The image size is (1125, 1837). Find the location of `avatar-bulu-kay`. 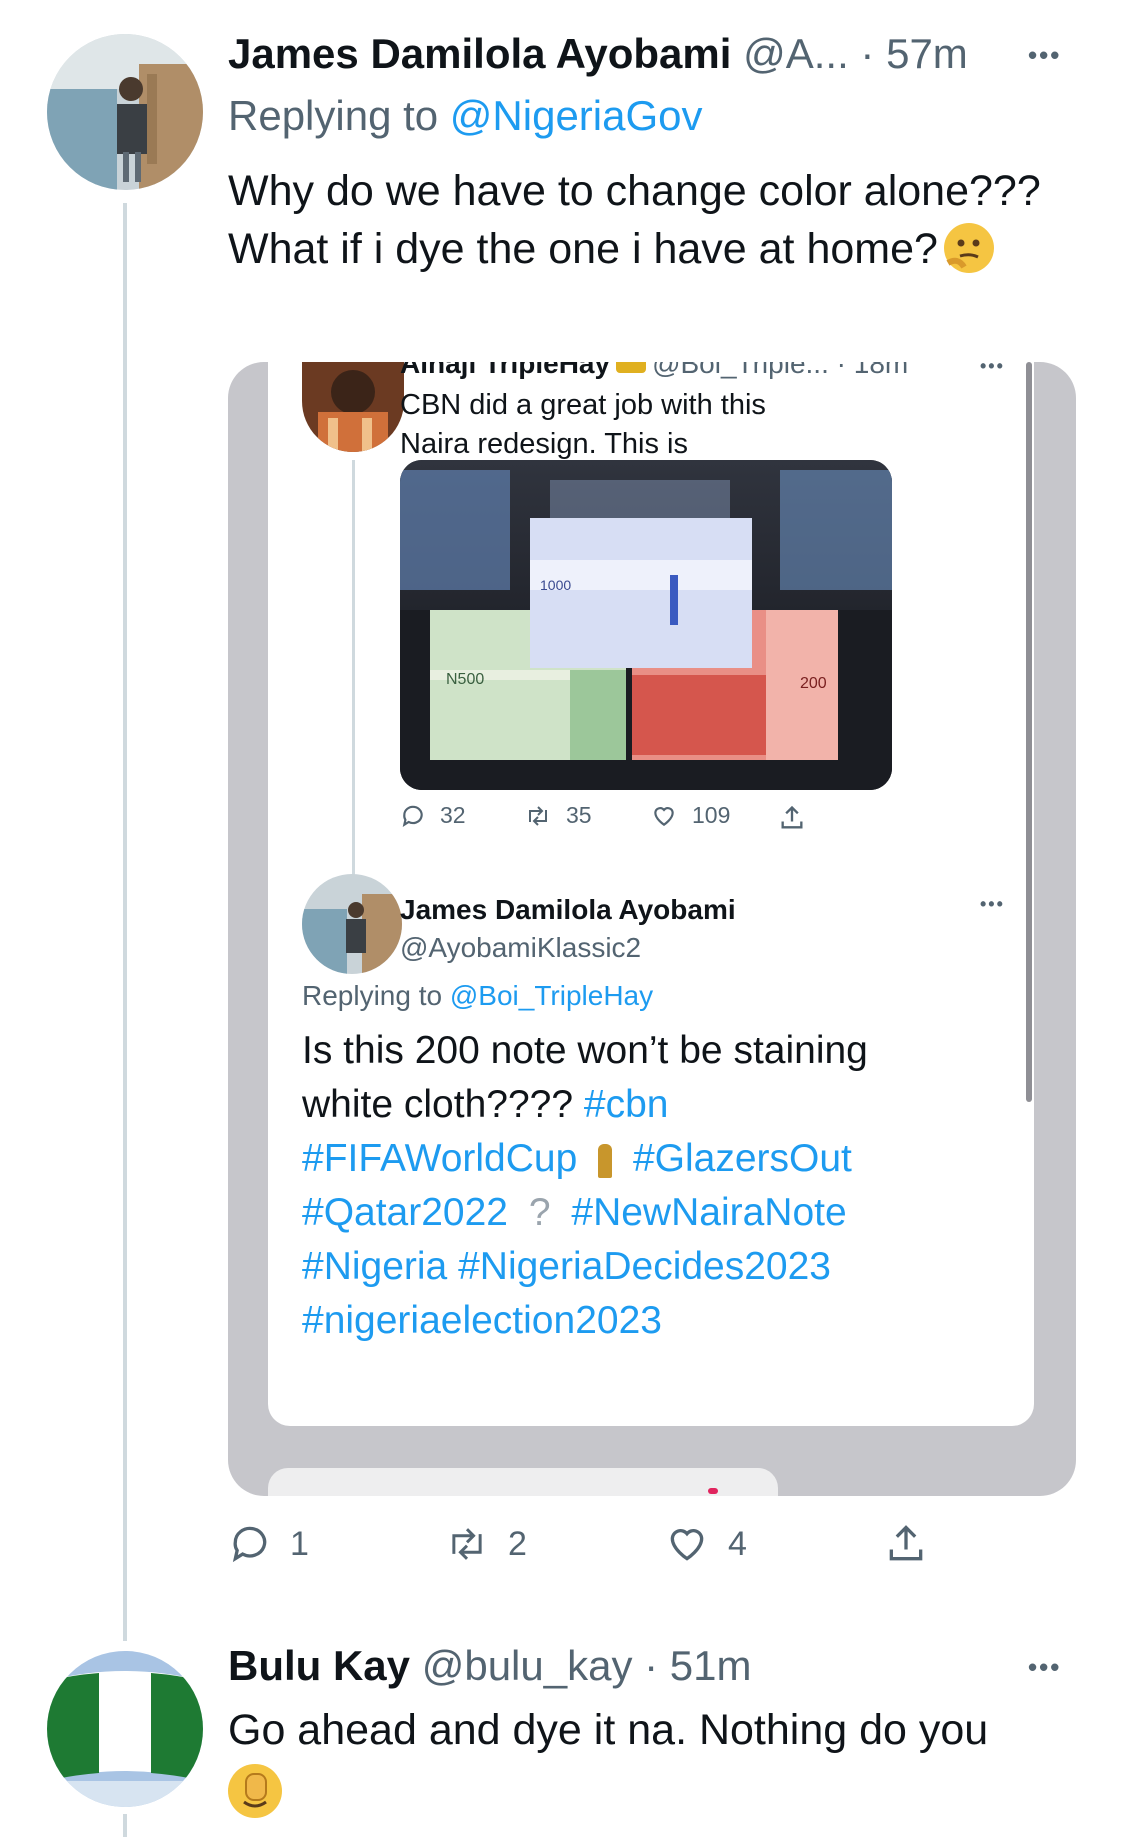

avatar-bulu-kay is located at coordinates (125, 1729).